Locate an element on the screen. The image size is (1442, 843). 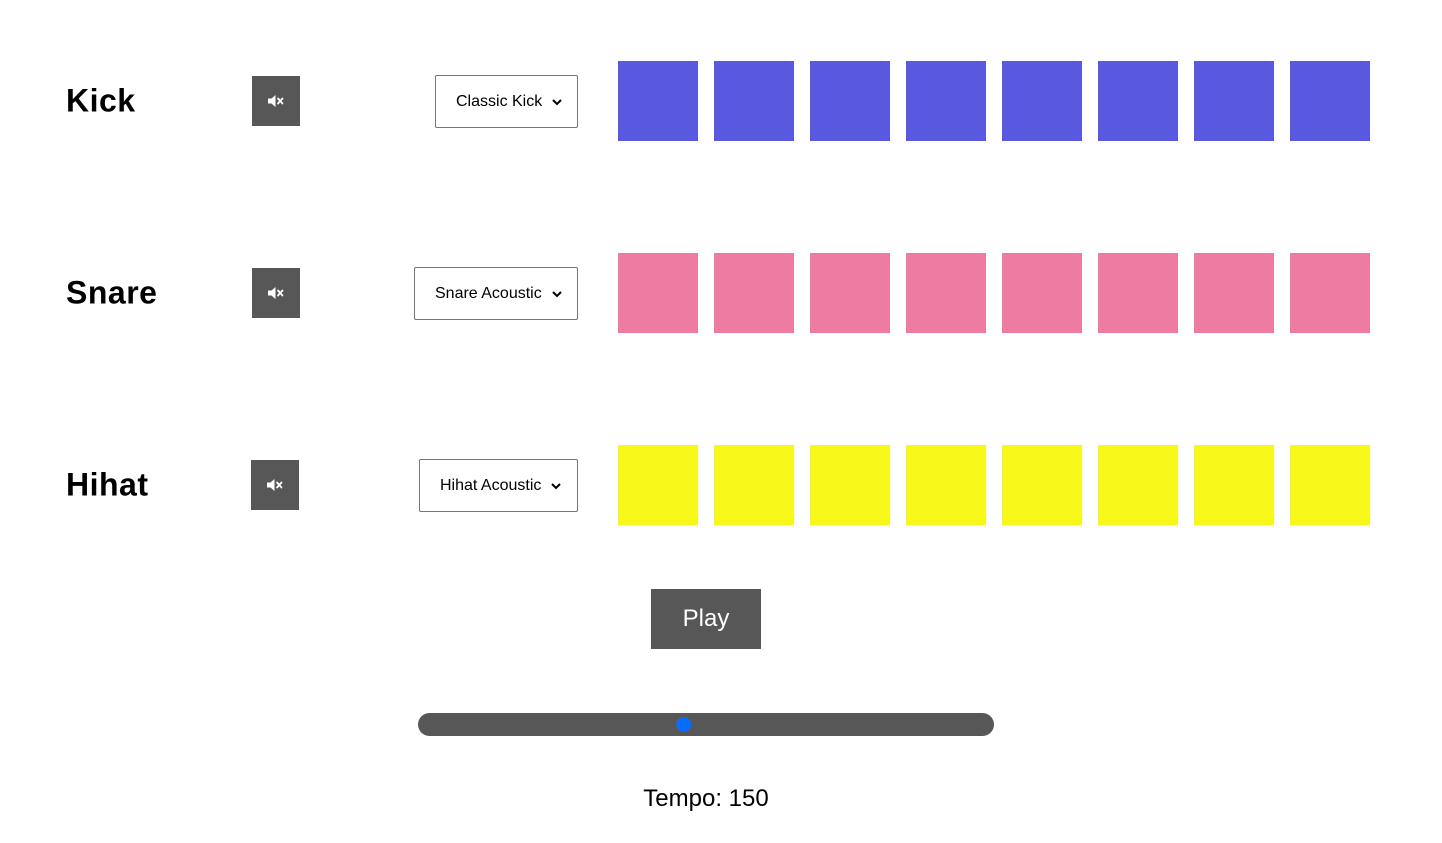
track-row-hihat: Hihat Hihat Acoustic is located at coordinates (721, 485).